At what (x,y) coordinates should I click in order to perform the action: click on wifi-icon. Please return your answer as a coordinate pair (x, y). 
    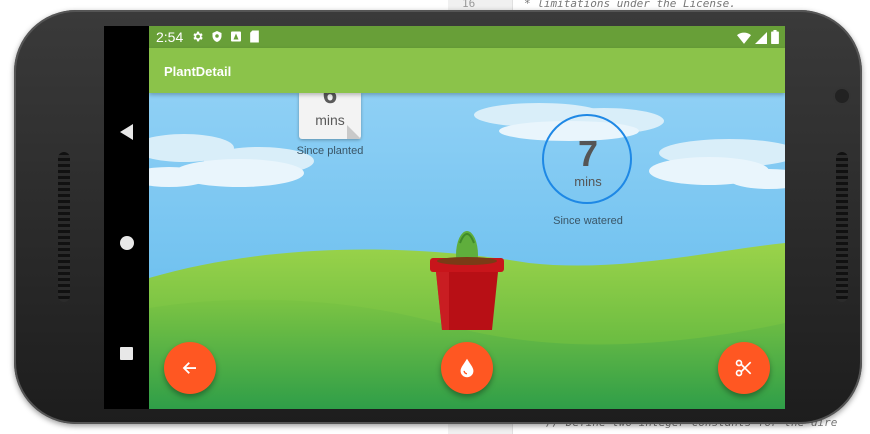
    Looking at the image, I should click on (744, 40).